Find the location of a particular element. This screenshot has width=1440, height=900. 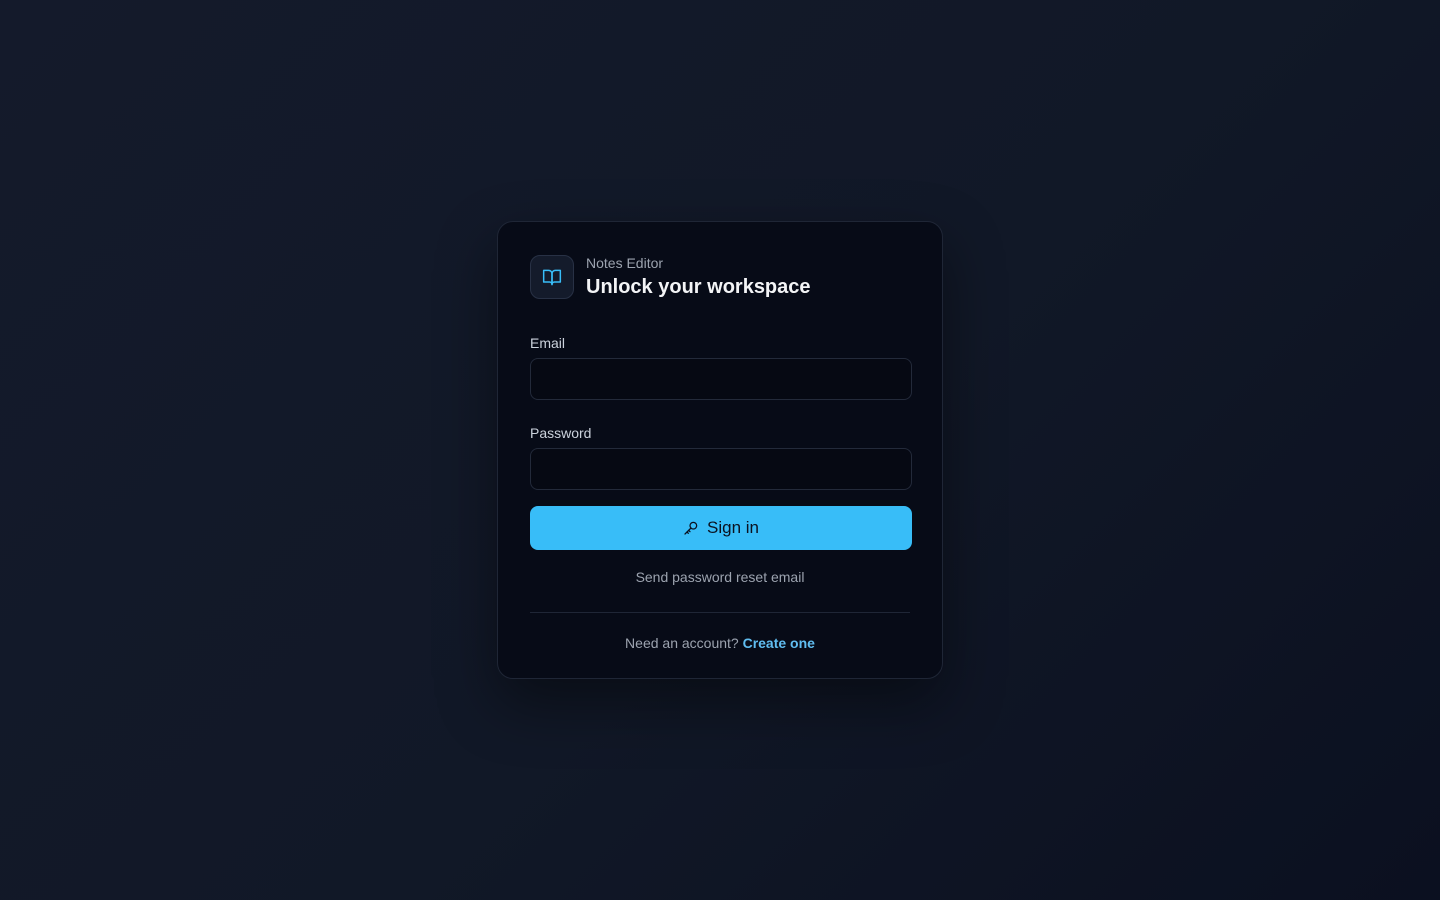

create-account-link: Create one is located at coordinates (779, 643).